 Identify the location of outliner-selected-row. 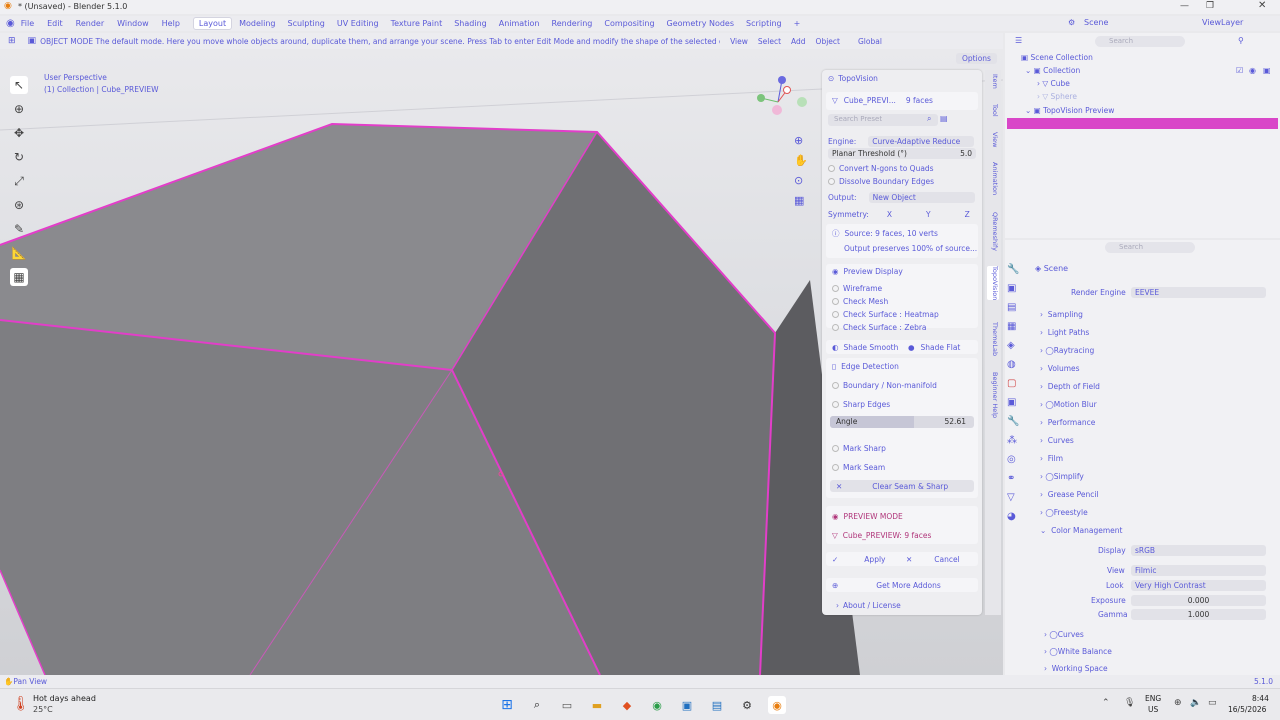
(1142, 123).